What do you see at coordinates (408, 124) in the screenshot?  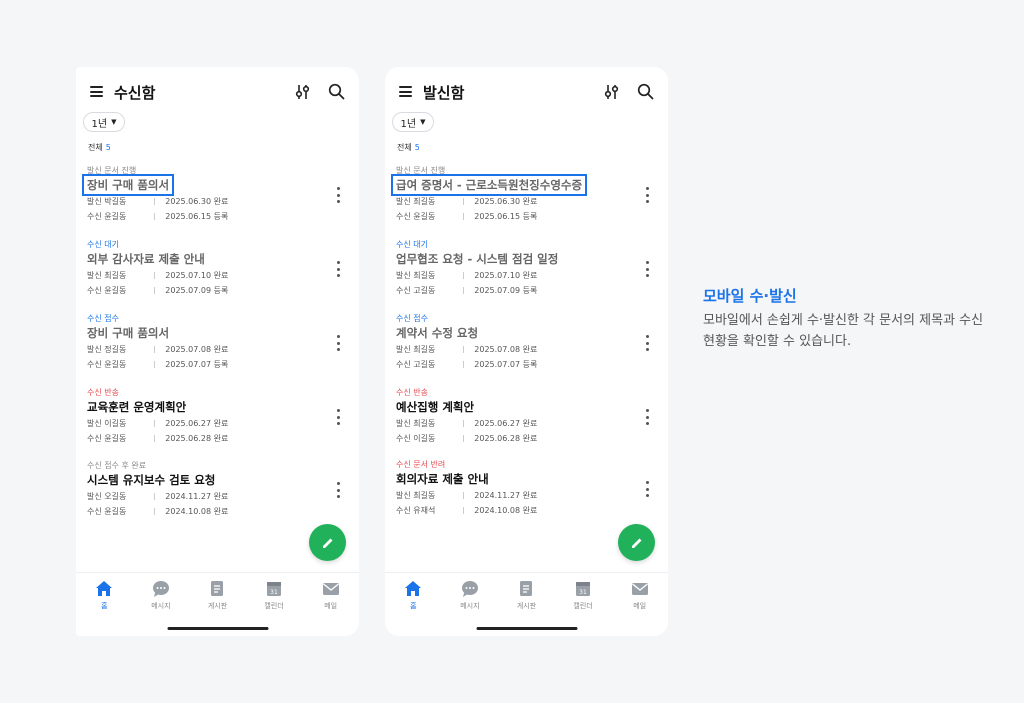 I see `period-value: 1년` at bounding box center [408, 124].